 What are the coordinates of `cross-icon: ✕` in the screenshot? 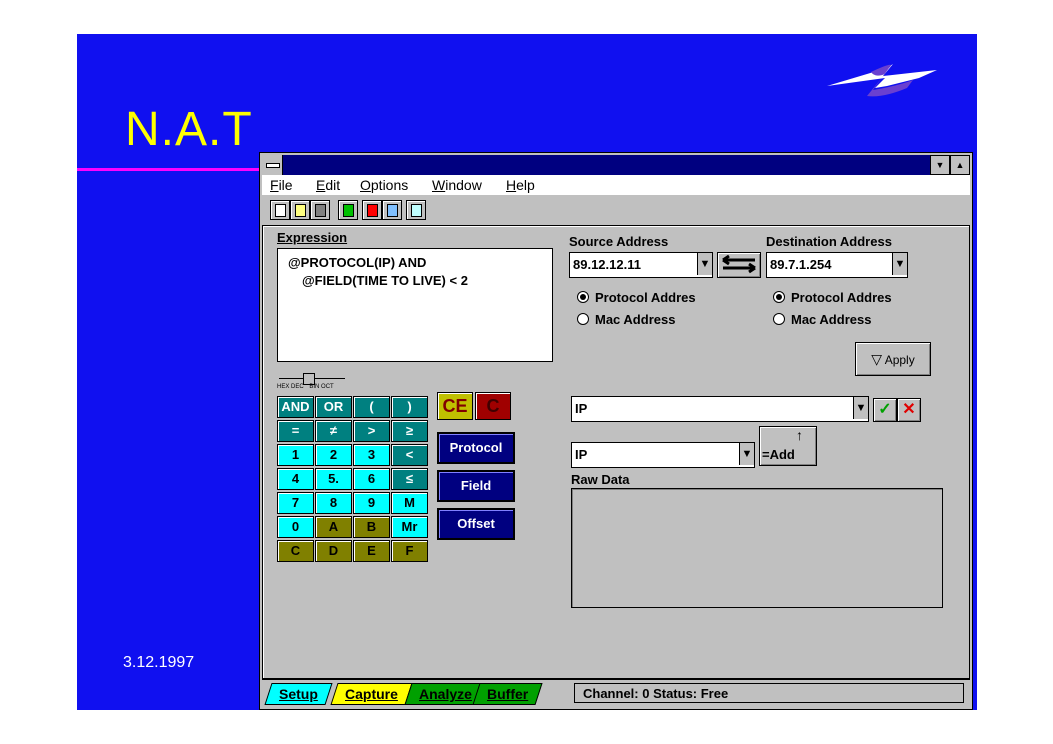 It's located at (909, 410).